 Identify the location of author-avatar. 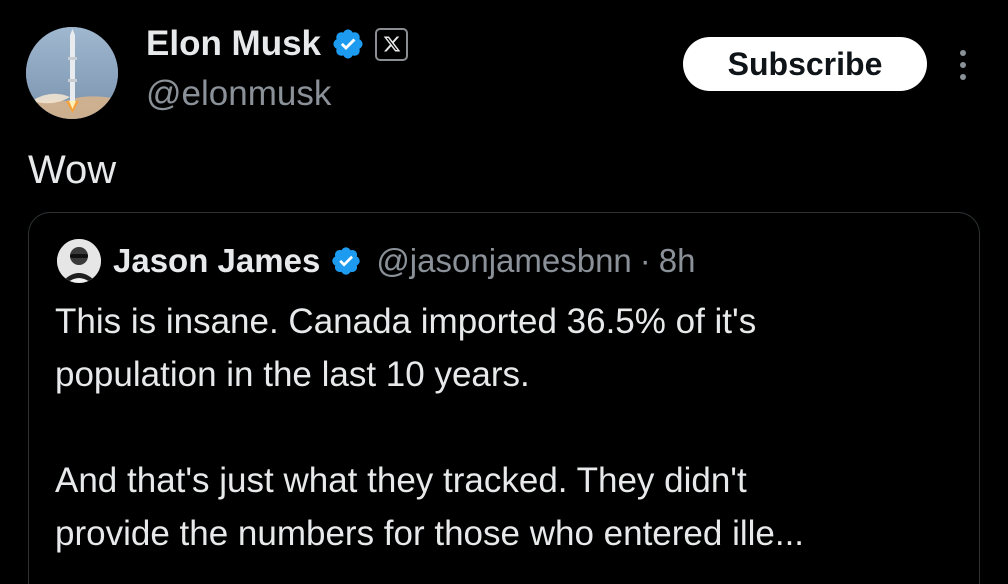
(72, 73).